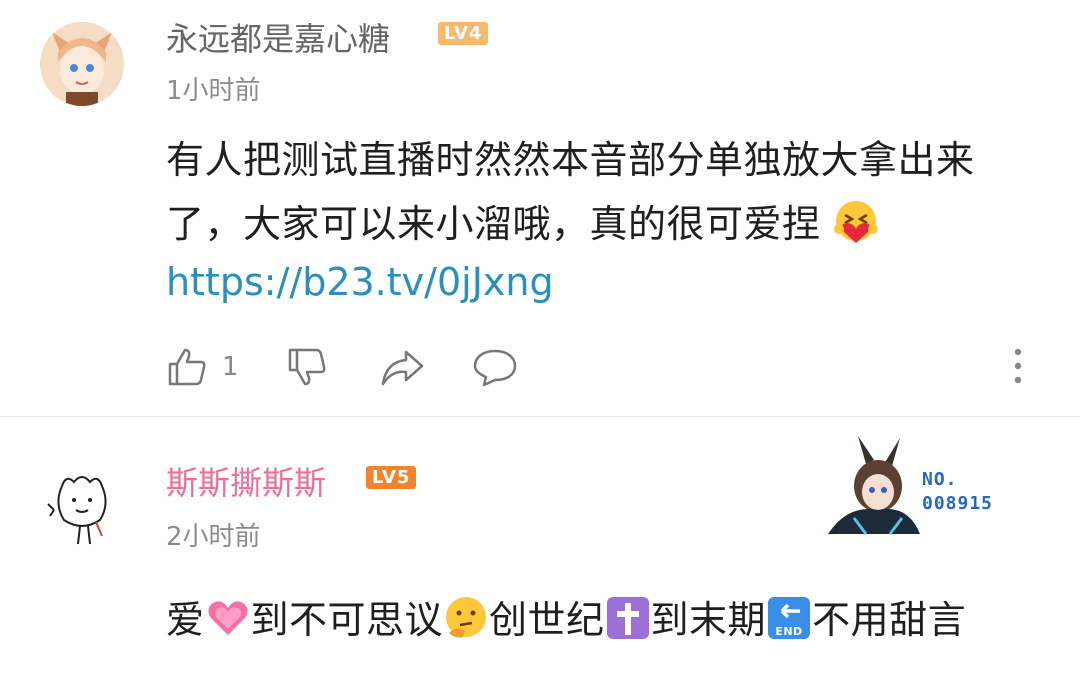  I want to click on level-badge: LV5, so click(391, 477).